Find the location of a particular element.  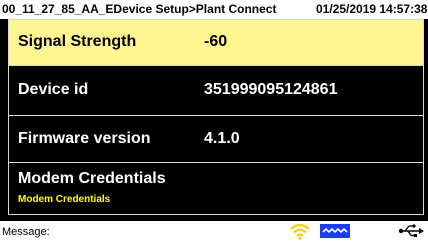

firmware-version-label: Firmware version is located at coordinates (84, 138).